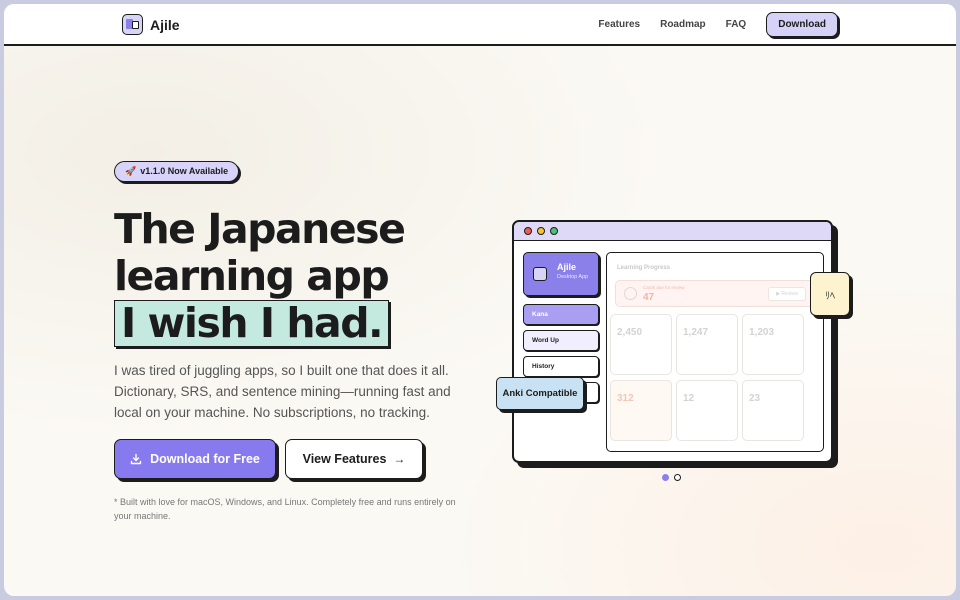 The height and width of the screenshot is (600, 960). I want to click on hero-title-highlight: I wish I had., so click(252, 323).